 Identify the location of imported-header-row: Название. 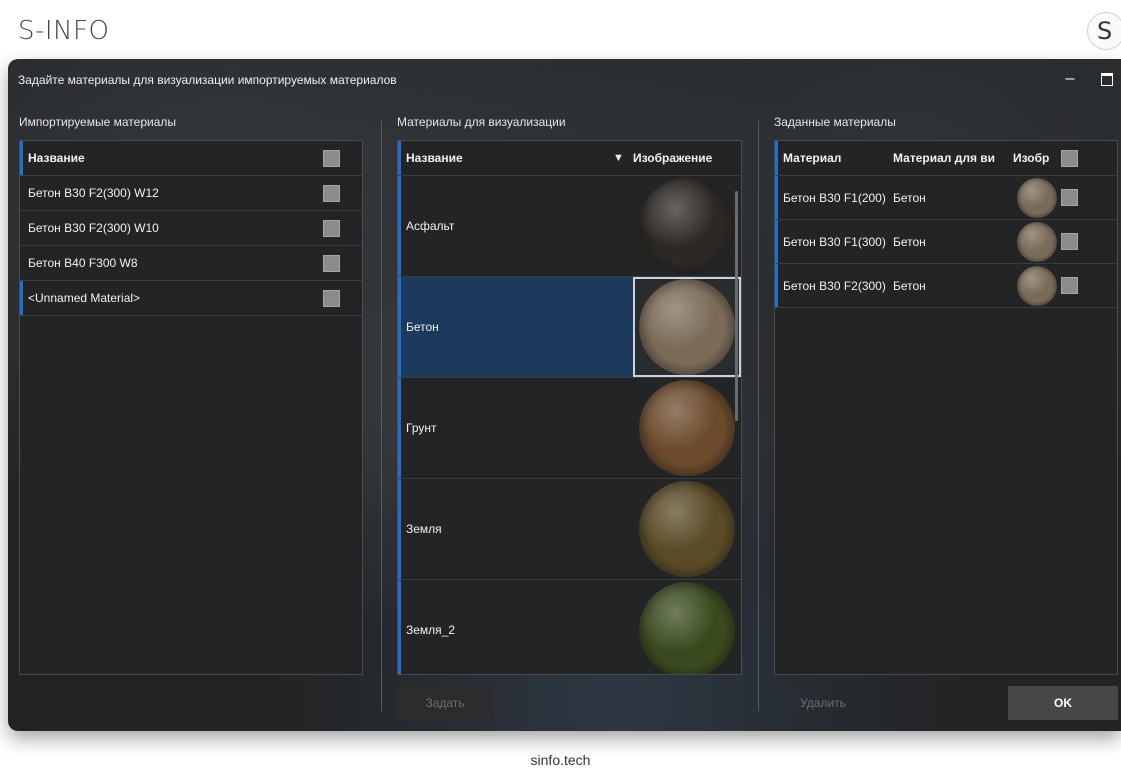
(191, 158).